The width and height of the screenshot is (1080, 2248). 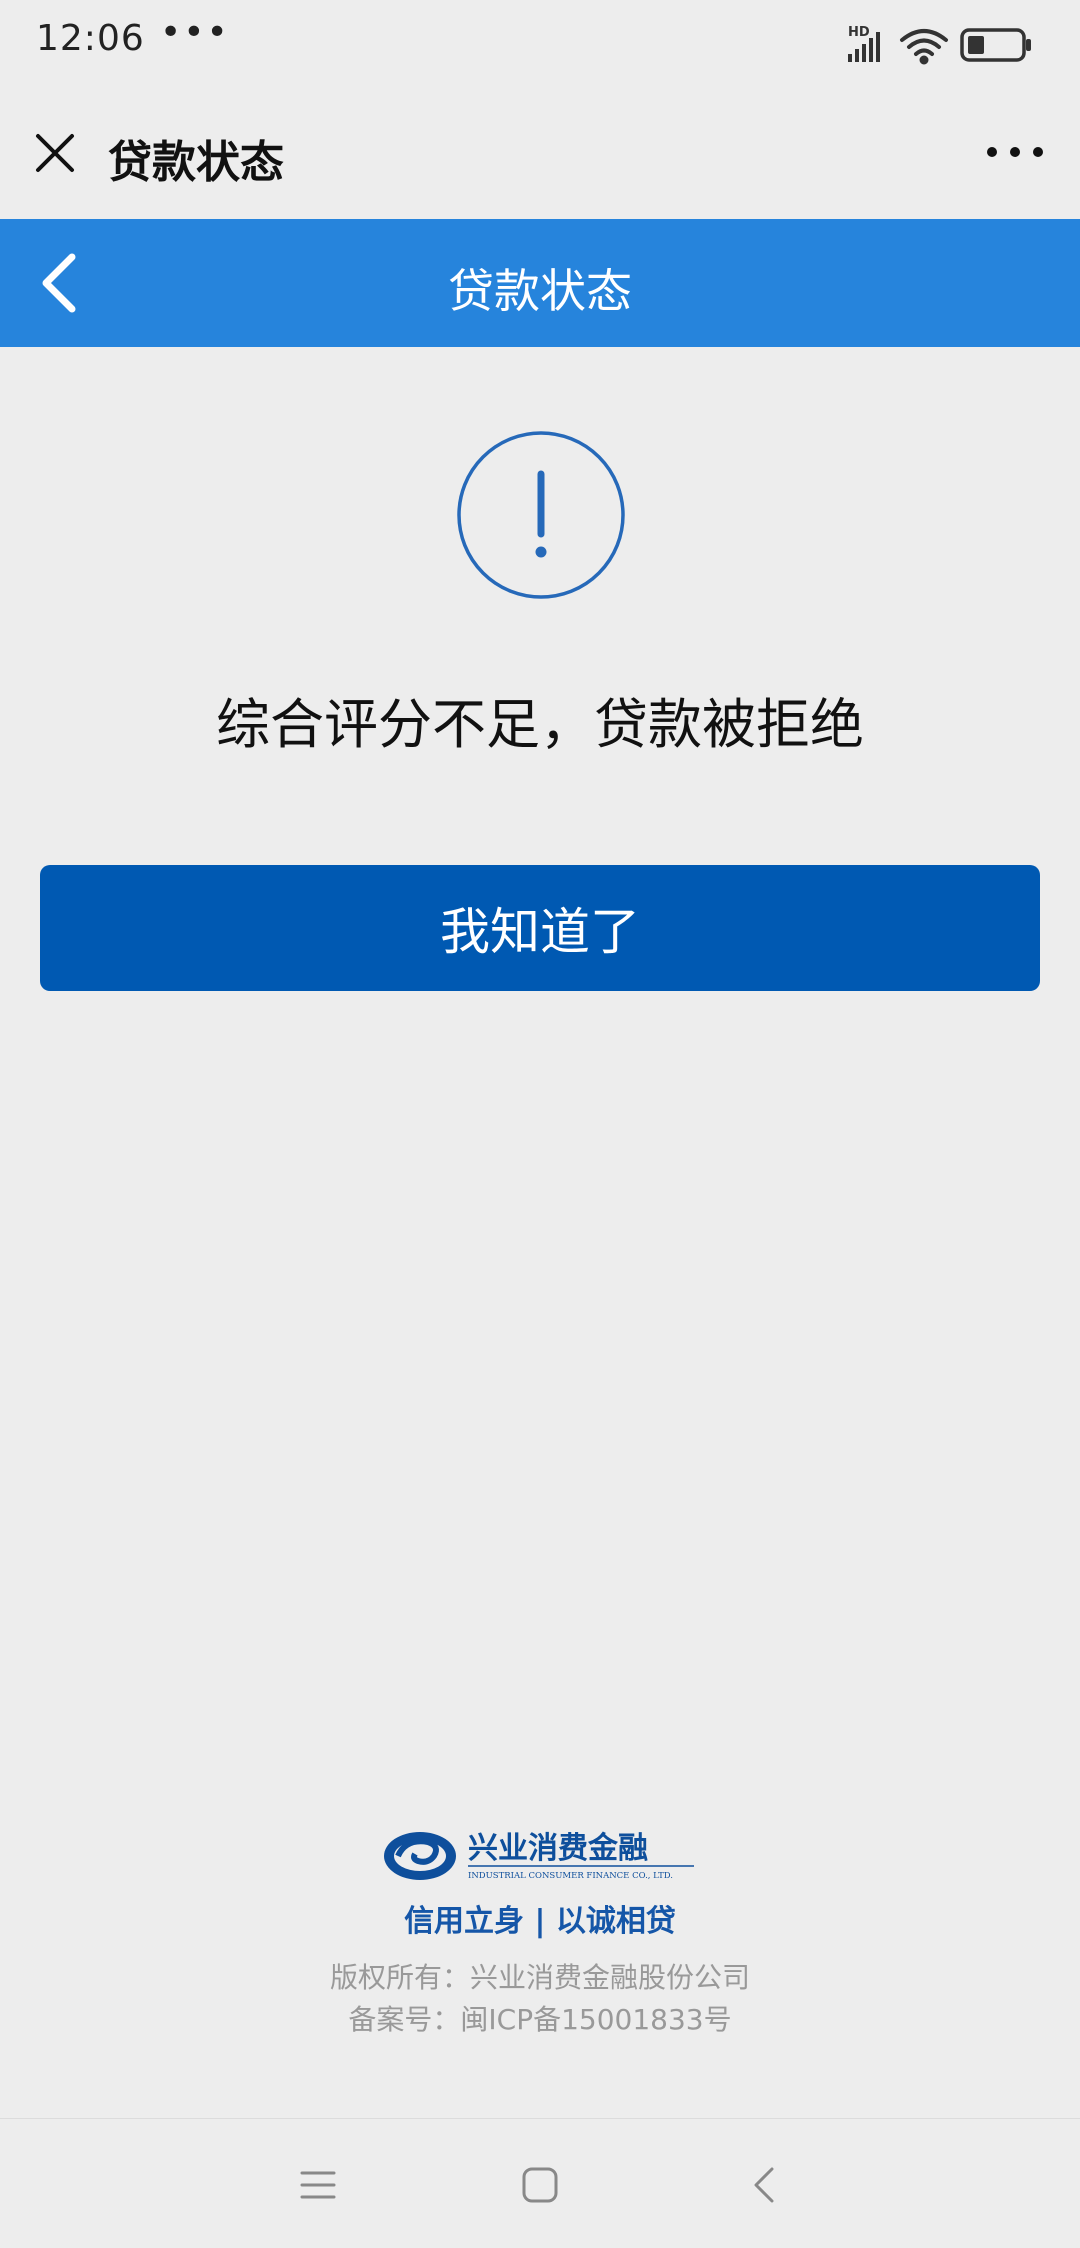 What do you see at coordinates (540, 291) in the screenshot?
I see `app-nav-title: 贷款状态` at bounding box center [540, 291].